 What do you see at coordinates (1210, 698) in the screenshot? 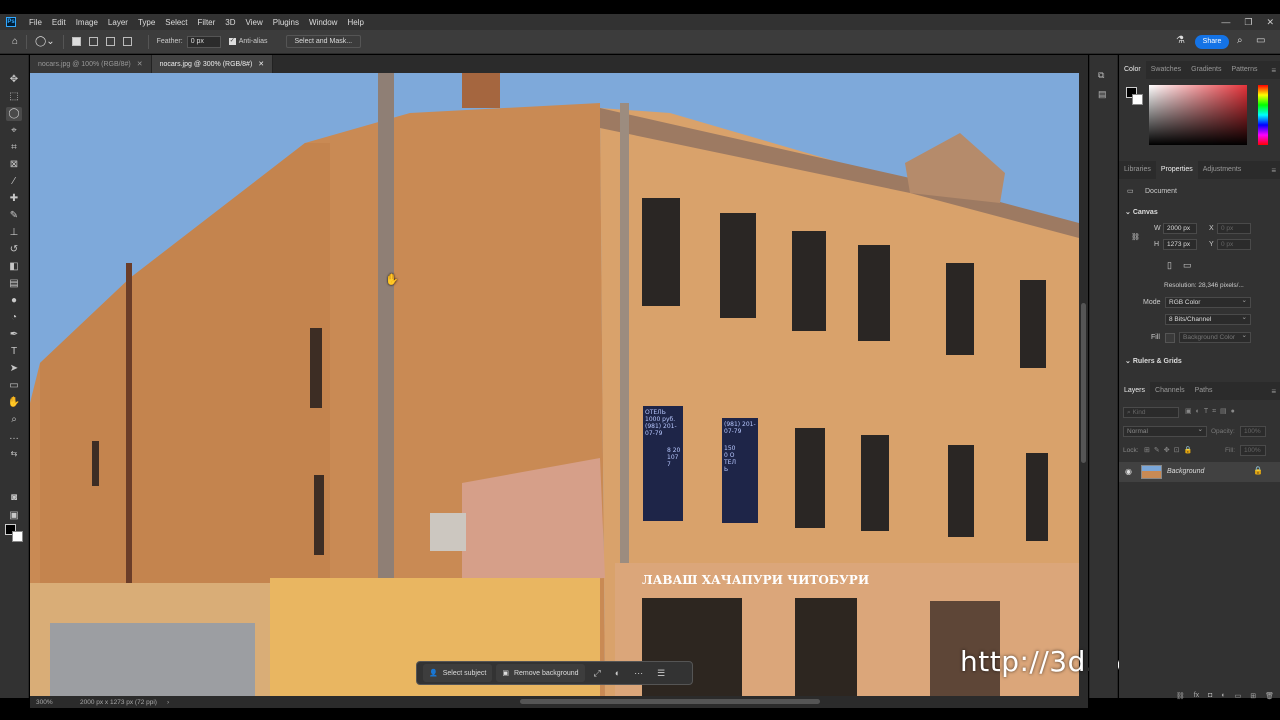
I see `add-mask-icon: ◘` at bounding box center [1210, 698].